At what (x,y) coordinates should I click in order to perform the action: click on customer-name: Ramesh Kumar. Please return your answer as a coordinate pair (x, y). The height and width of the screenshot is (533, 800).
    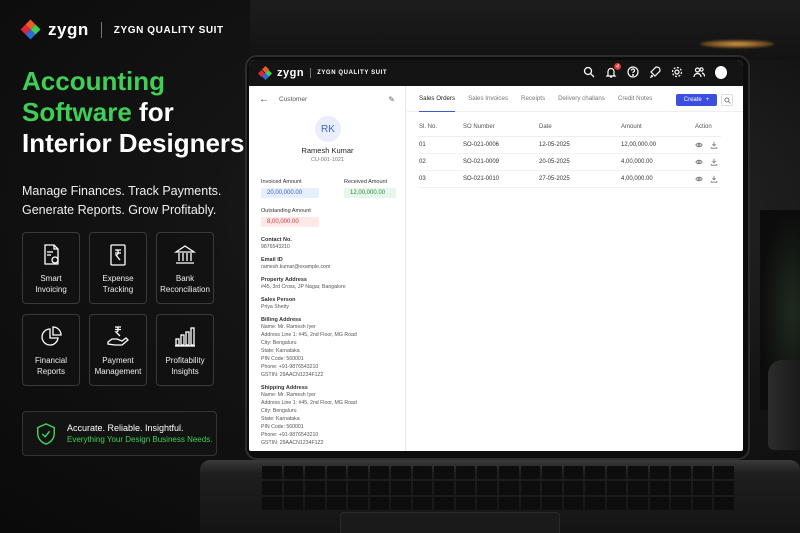
    Looking at the image, I should click on (327, 150).